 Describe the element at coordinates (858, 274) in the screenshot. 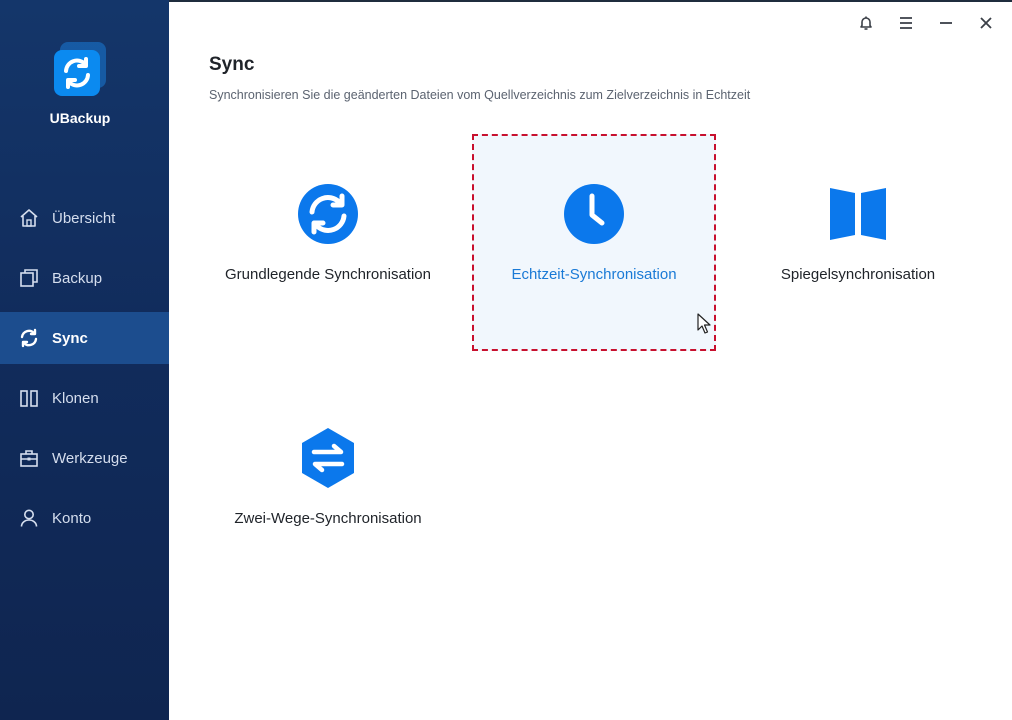

I see `option-label: Spiegelsynchronisation` at that location.